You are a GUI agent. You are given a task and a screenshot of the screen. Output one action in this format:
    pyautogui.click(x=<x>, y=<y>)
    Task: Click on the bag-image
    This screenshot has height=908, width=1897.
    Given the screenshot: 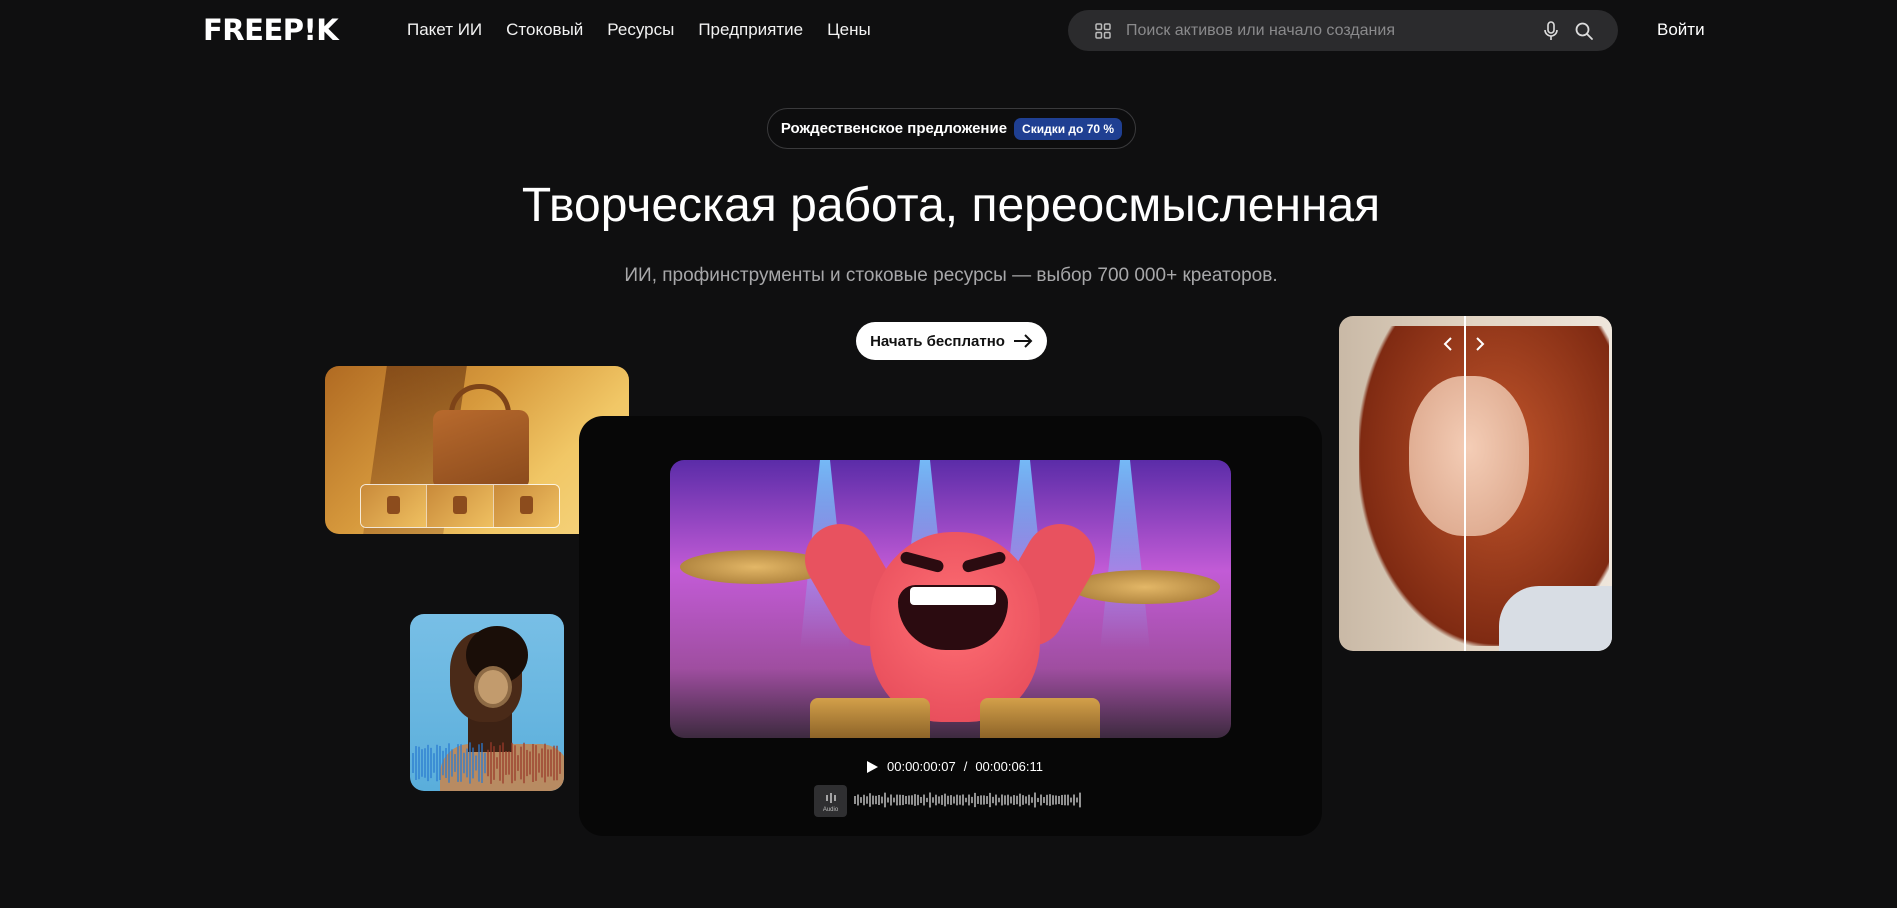 What is the action you would take?
    pyautogui.click(x=481, y=449)
    